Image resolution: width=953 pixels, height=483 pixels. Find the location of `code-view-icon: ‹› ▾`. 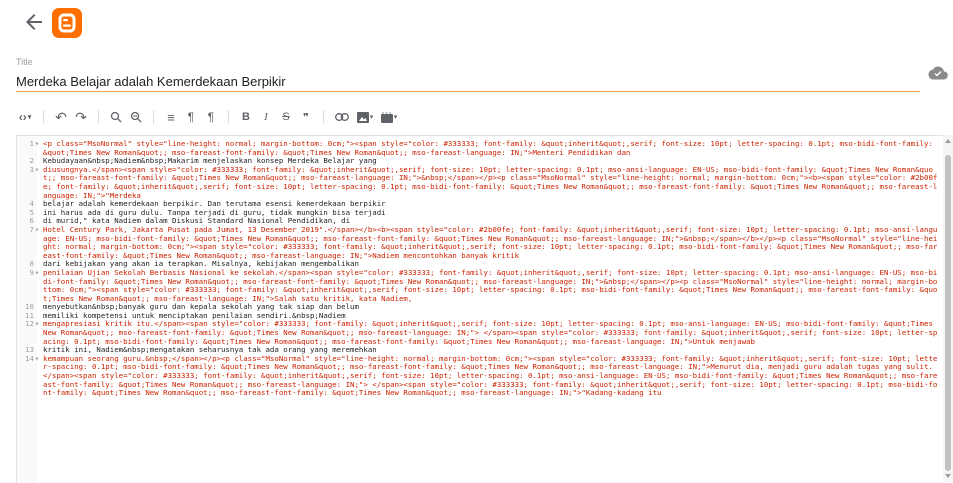

code-view-icon: ‹› ▾ is located at coordinates (25, 117).